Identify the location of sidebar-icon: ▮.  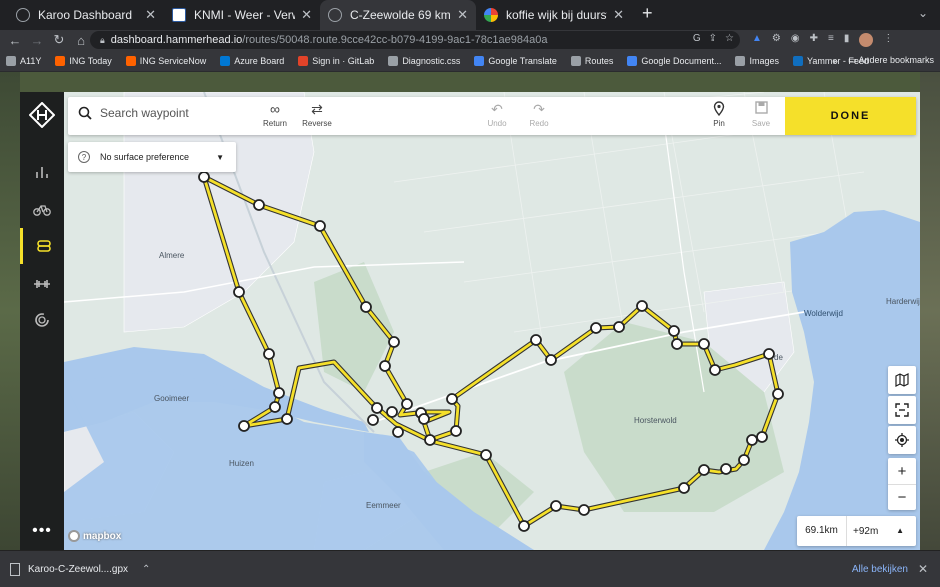
(847, 40).